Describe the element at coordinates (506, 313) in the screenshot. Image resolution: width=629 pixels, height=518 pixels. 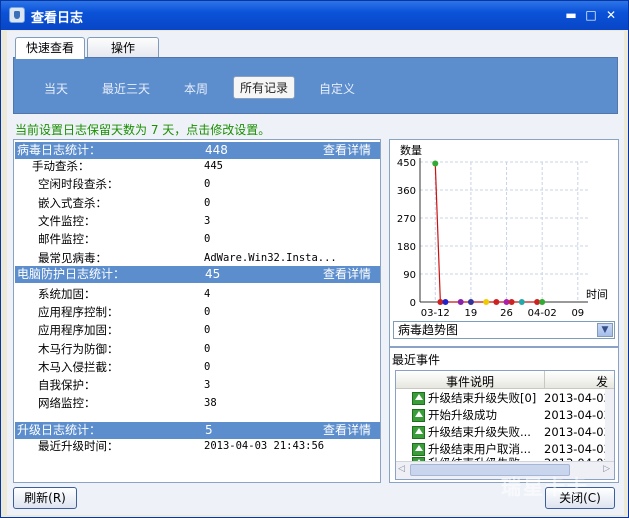
I see `x-tick-label: 26` at that location.